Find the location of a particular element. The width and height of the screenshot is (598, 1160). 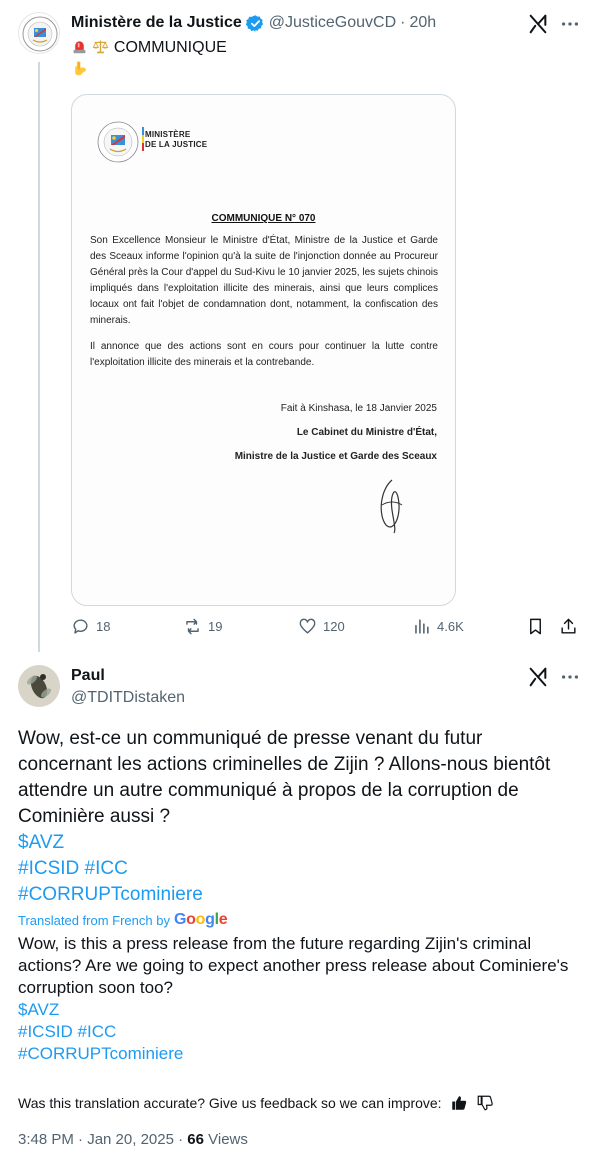

repost-count: 19 is located at coordinates (215, 626).